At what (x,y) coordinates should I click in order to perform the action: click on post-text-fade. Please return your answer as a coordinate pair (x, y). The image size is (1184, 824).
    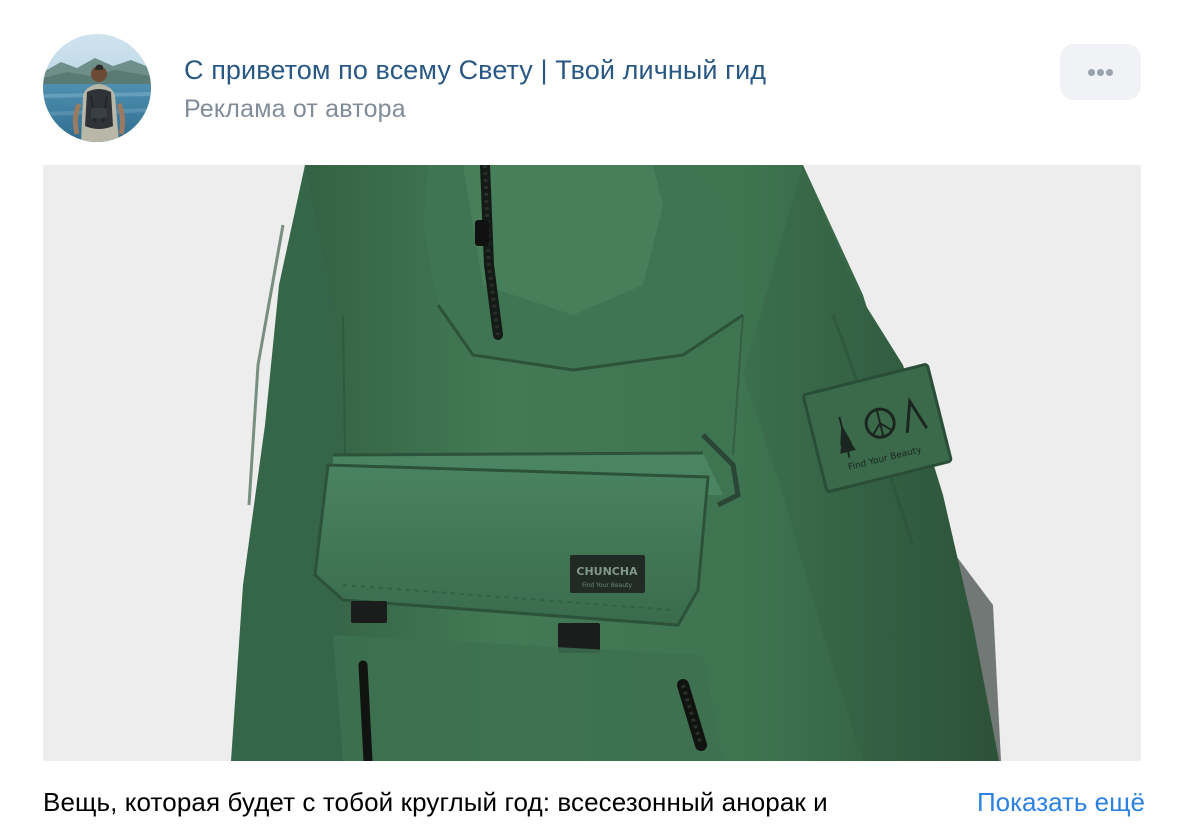
    Looking at the image, I should click on (918, 803).